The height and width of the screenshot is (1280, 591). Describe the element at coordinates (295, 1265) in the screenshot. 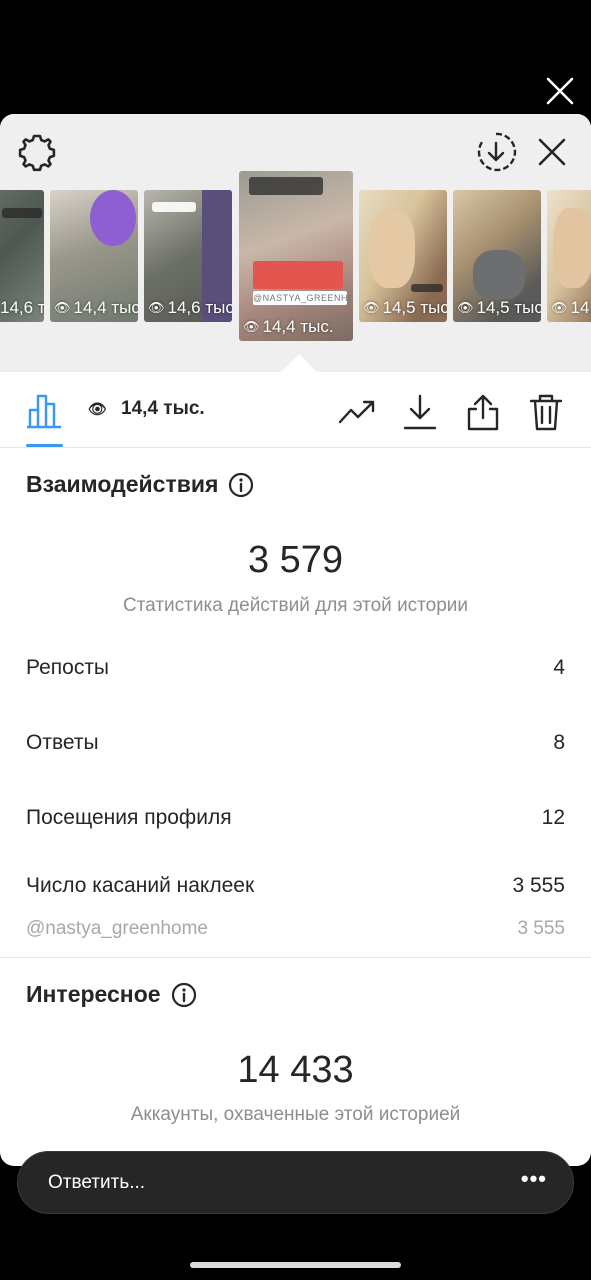

I see `home-indicator` at that location.